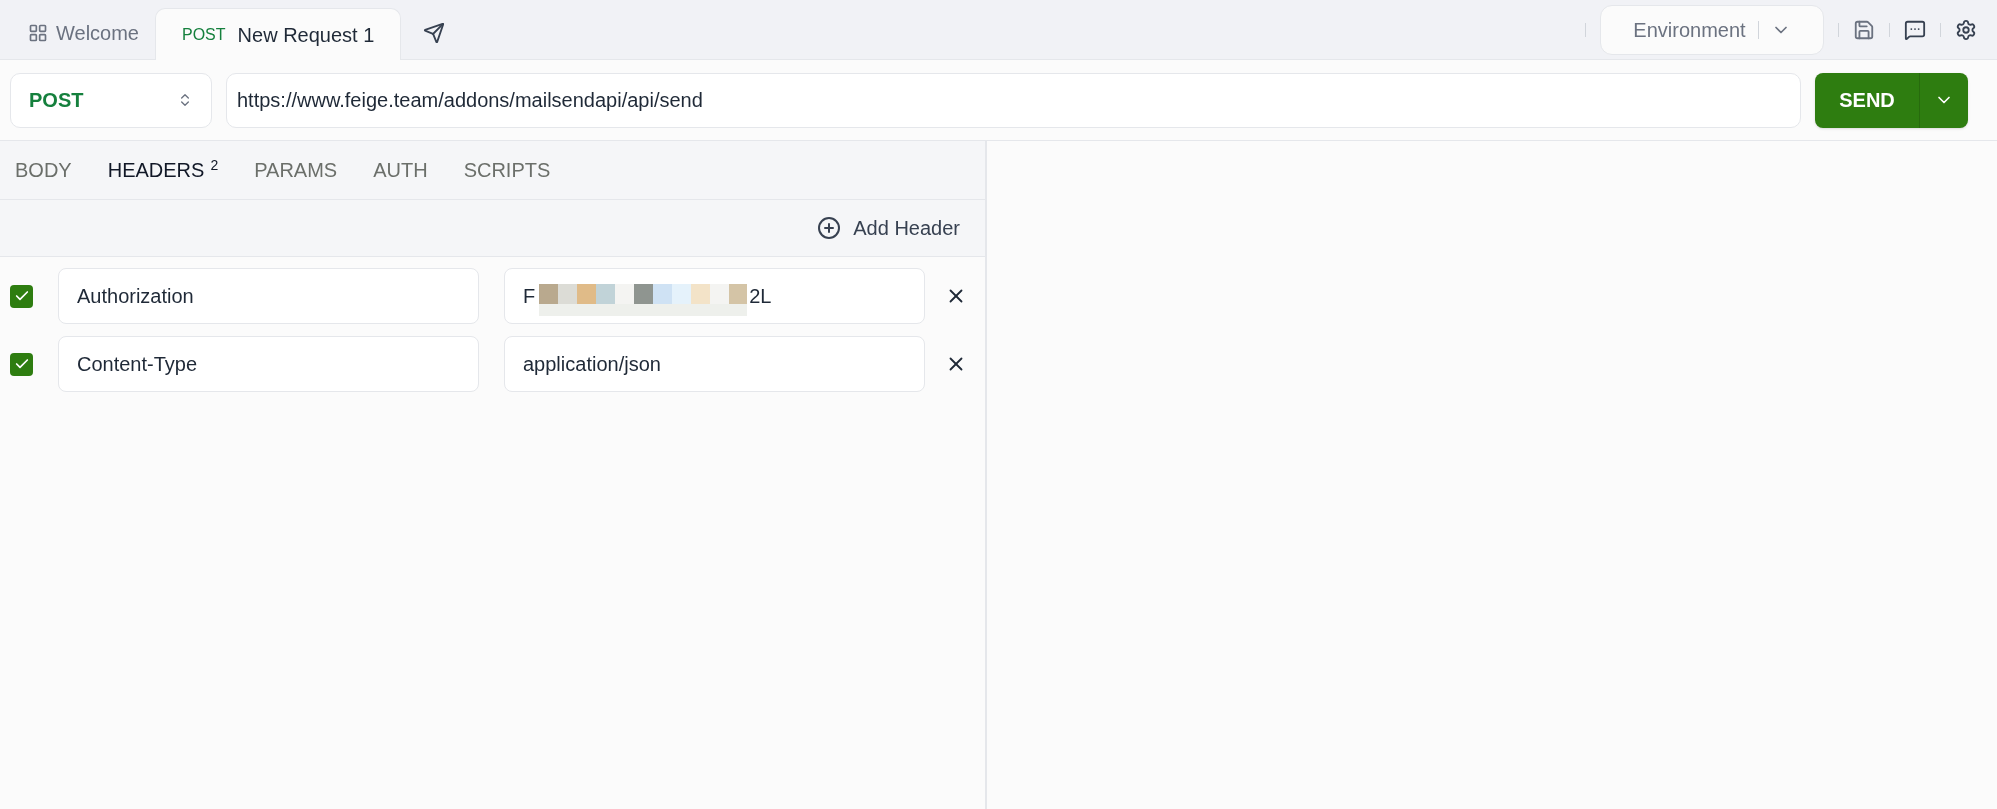 Image resolution: width=1997 pixels, height=809 pixels. What do you see at coordinates (1966, 29) in the screenshot?
I see `settings-icon` at bounding box center [1966, 29].